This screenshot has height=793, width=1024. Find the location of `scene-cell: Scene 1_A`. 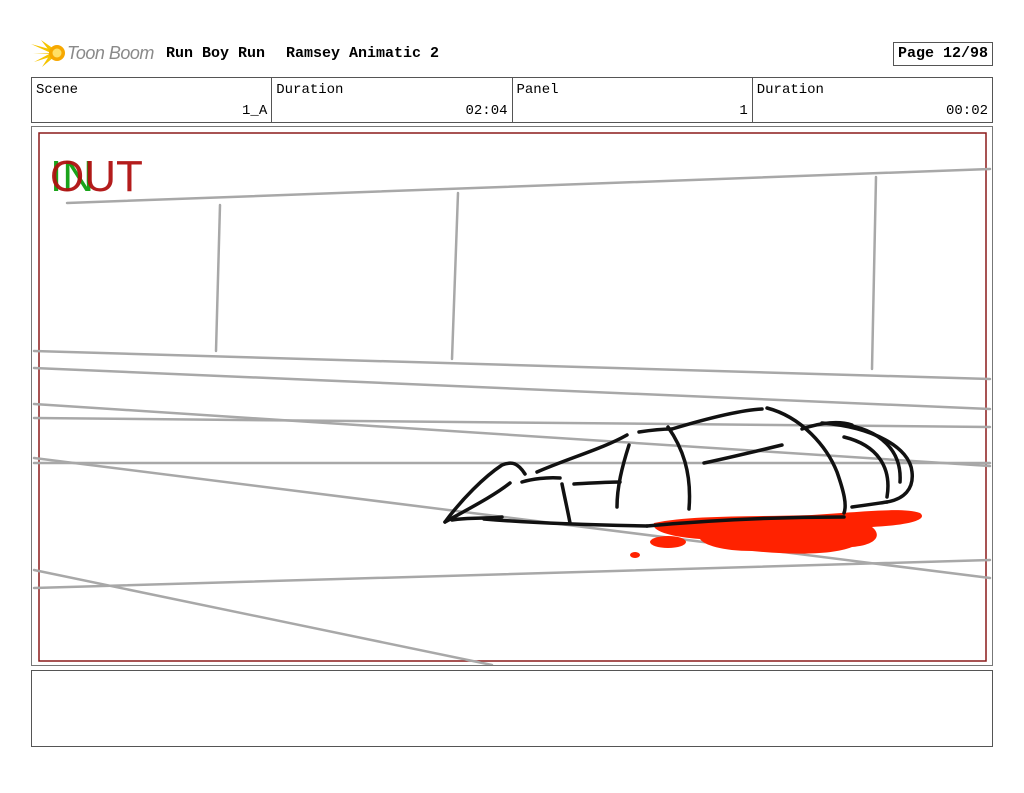

scene-cell: Scene 1_A is located at coordinates (152, 100).